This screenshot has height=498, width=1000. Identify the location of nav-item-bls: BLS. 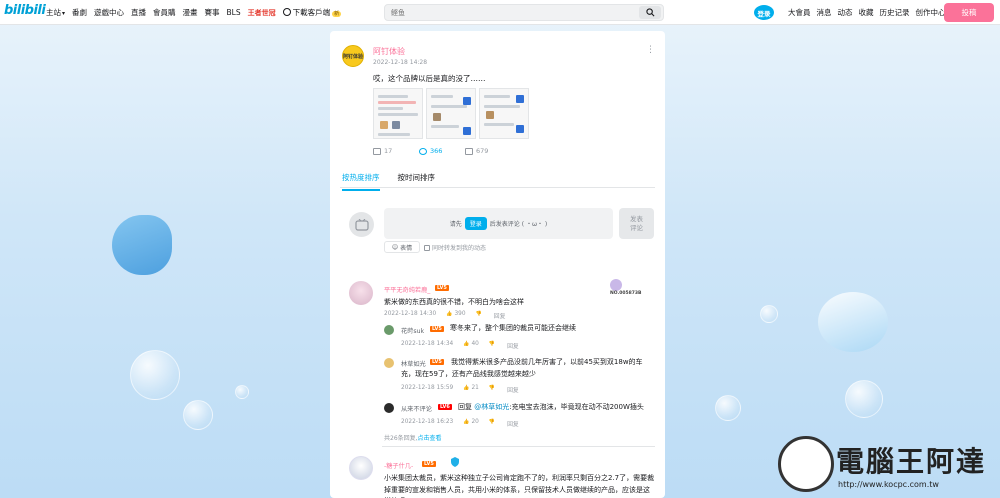
(234, 12).